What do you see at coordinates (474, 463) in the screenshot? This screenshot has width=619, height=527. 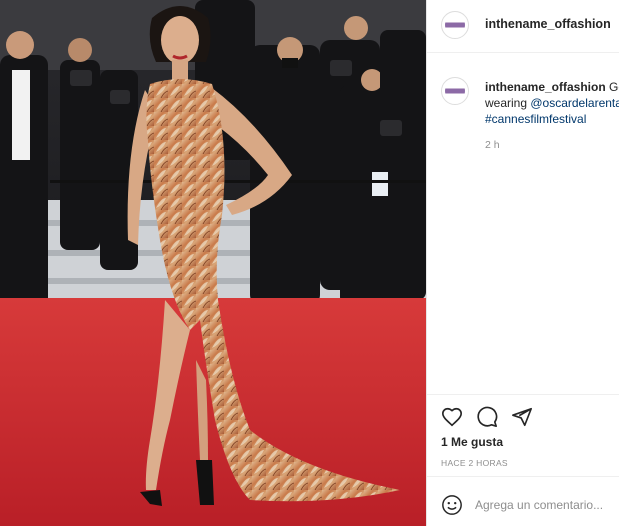 I see `post-age: HACE 2 HORAS` at bounding box center [474, 463].